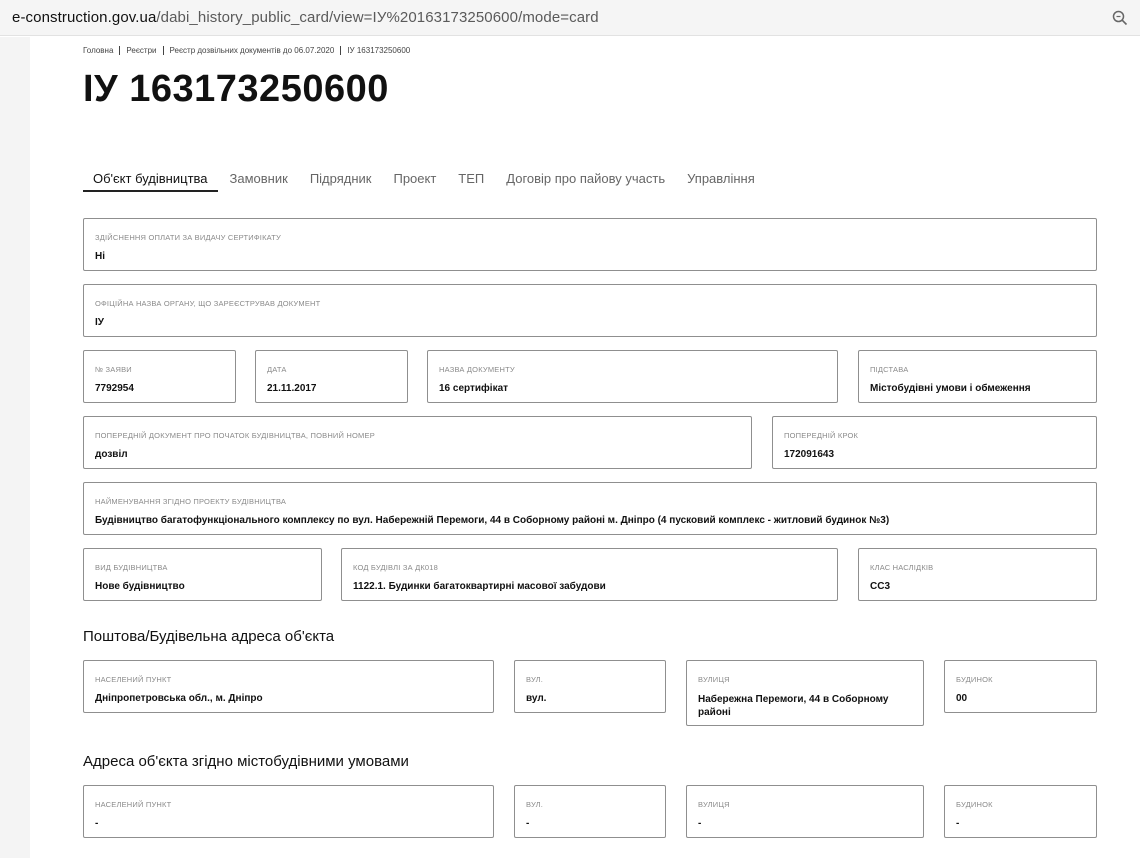 This screenshot has height=858, width=1140. What do you see at coordinates (141, 50) in the screenshot?
I see `breadcrumb-registries: Реєстри` at bounding box center [141, 50].